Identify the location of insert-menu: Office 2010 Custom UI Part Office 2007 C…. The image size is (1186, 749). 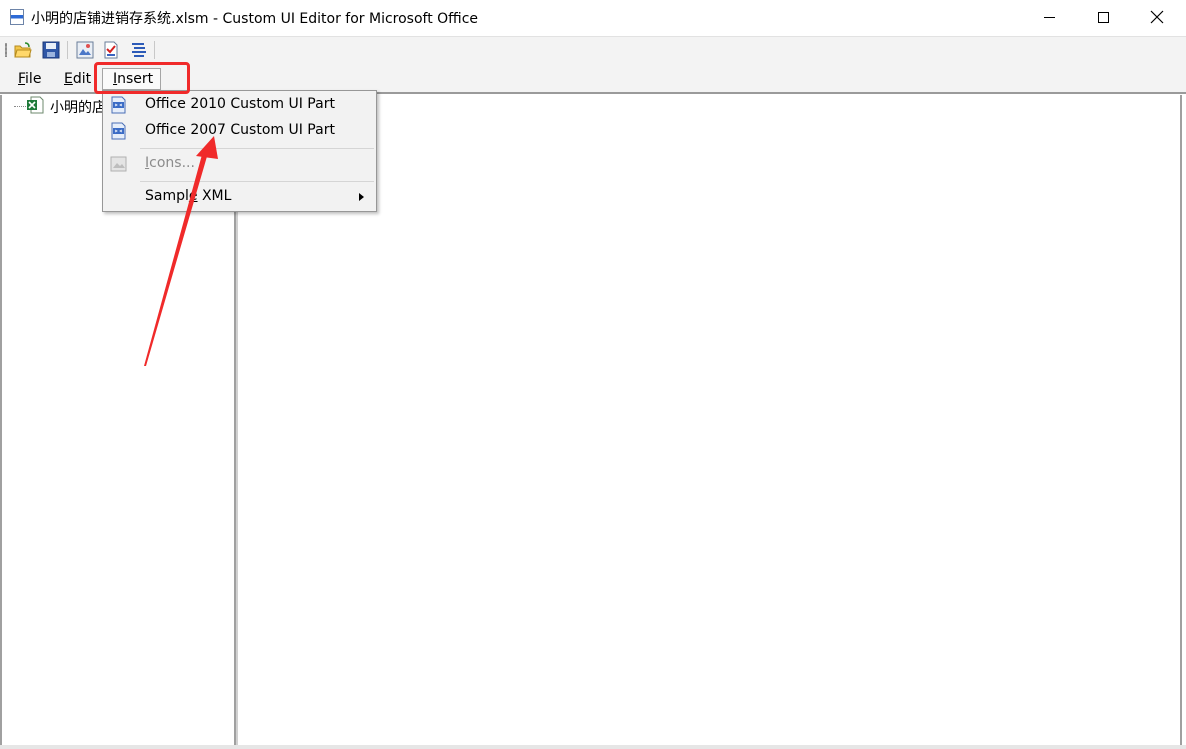
(239, 151).